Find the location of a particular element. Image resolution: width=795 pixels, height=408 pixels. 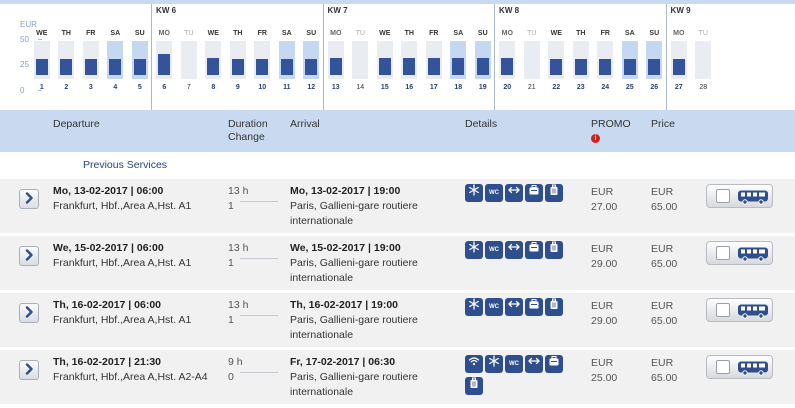

promo-price-cell: EUR 29.00 is located at coordinates (604, 257).